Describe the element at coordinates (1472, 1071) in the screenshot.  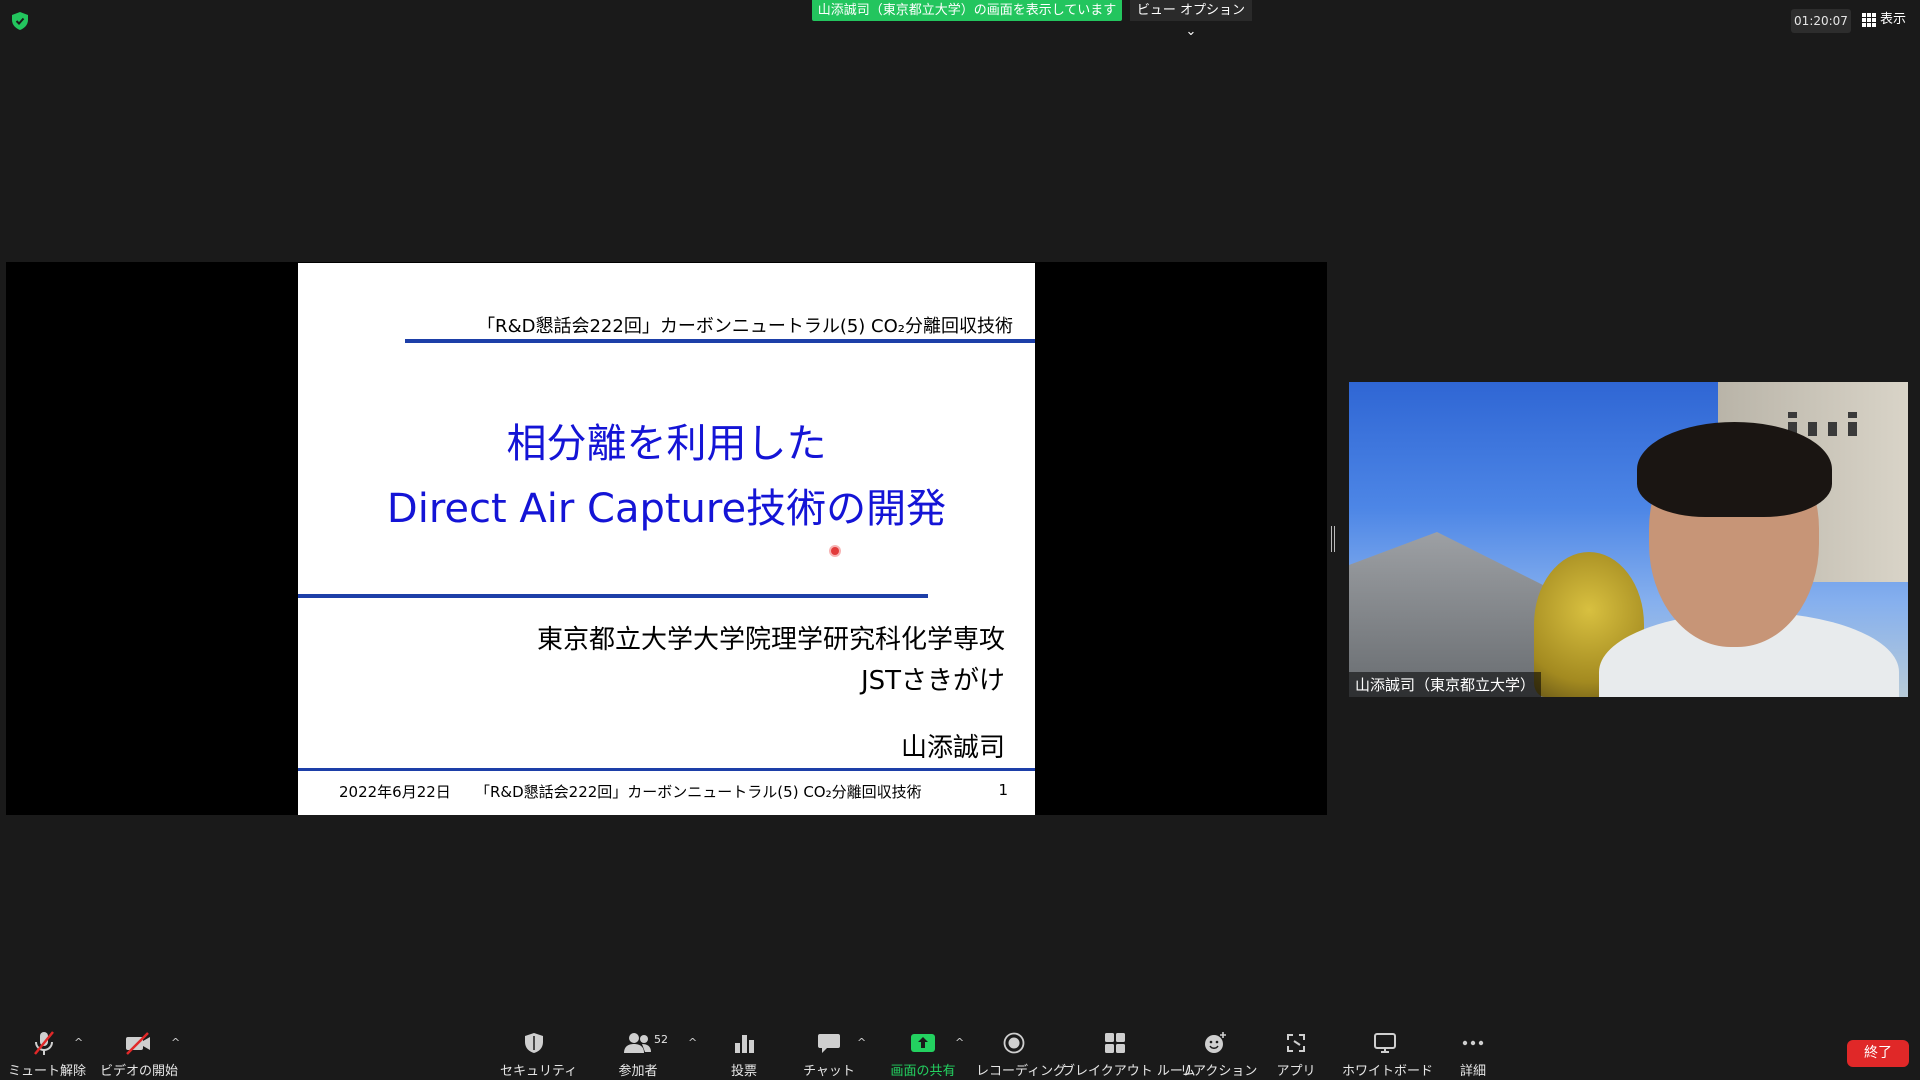
I see `more-label: 詳細` at that location.